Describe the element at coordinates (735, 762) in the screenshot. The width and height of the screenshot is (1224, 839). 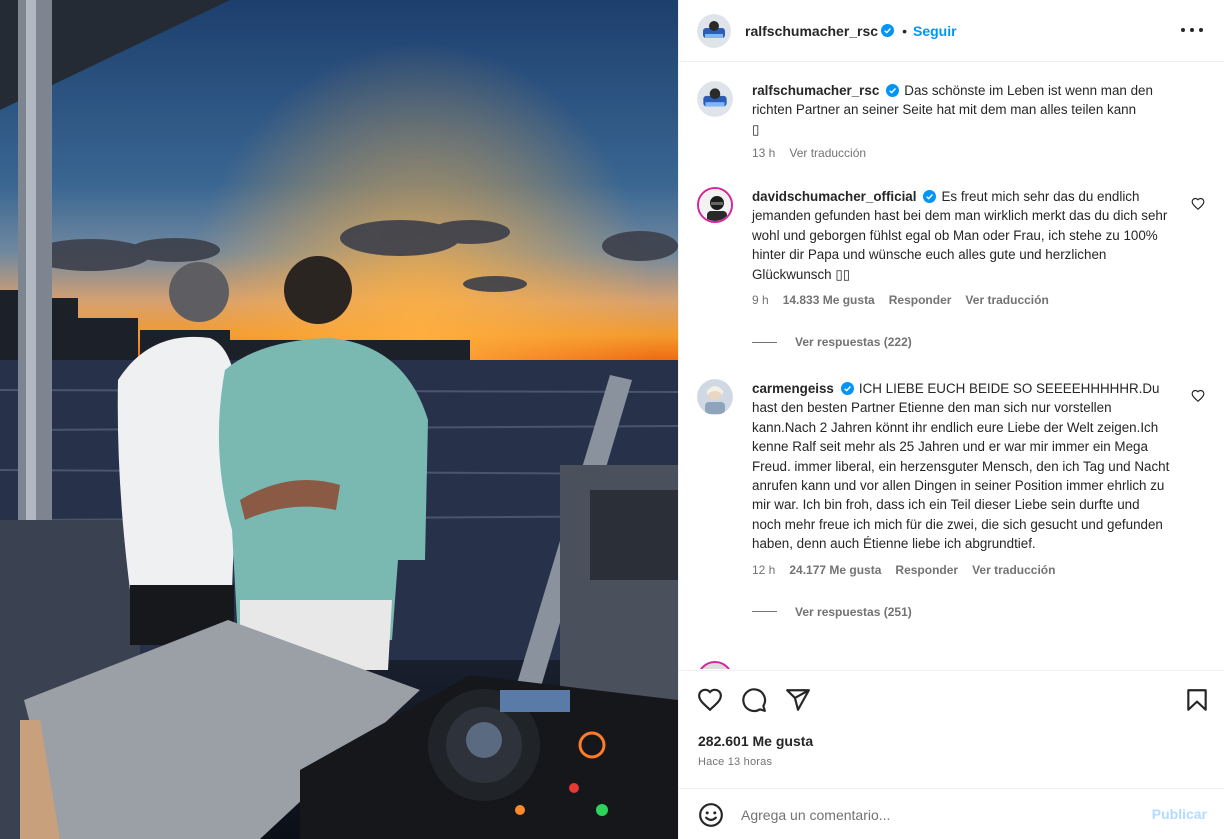
I see `post-timestamp: Hace 13 horas` at that location.